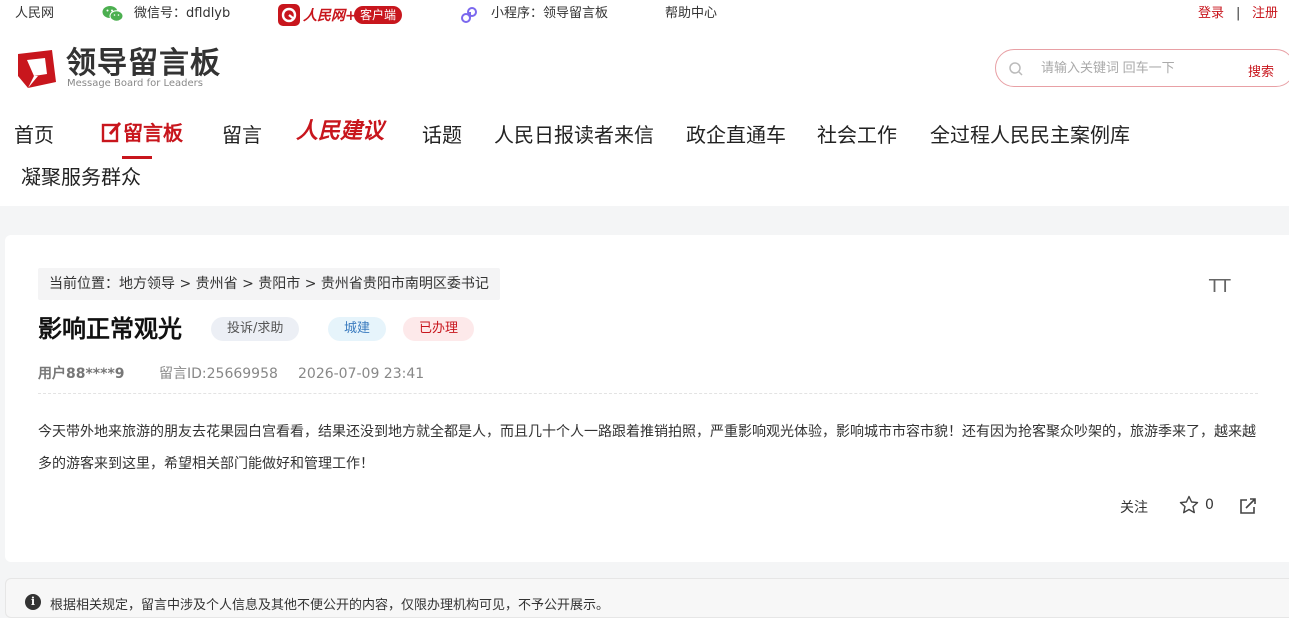 The height and width of the screenshot is (618, 1289). I want to click on search-icon, so click(1016, 69).